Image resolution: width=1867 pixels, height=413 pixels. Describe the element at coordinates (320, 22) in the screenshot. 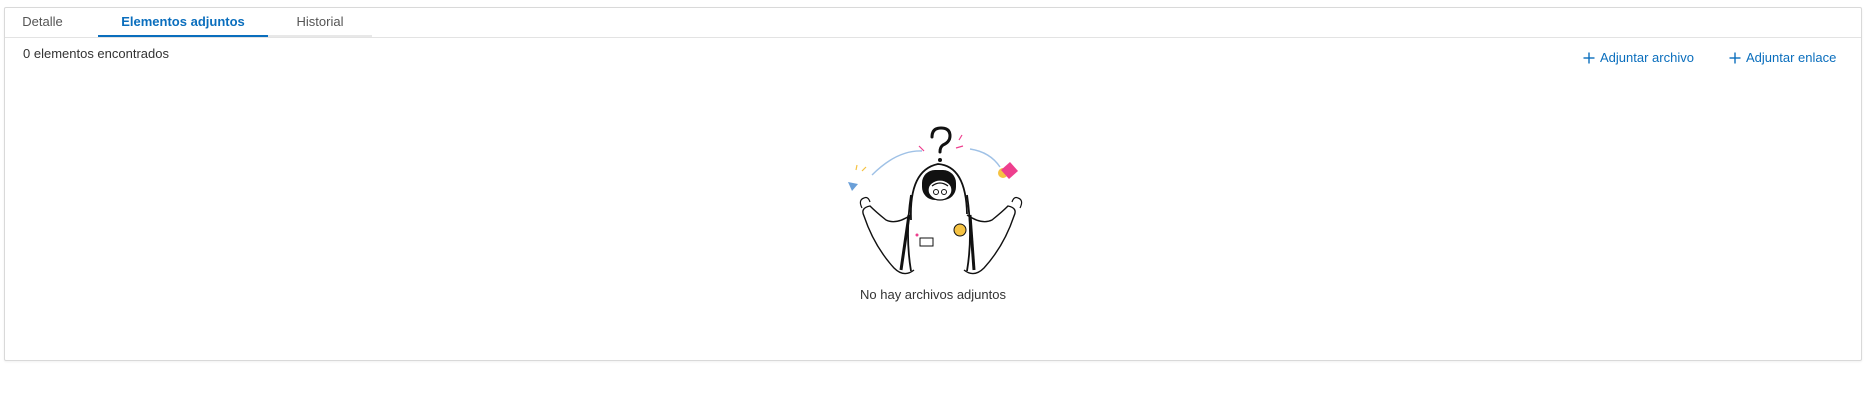

I see `tab-historial: Historial` at that location.